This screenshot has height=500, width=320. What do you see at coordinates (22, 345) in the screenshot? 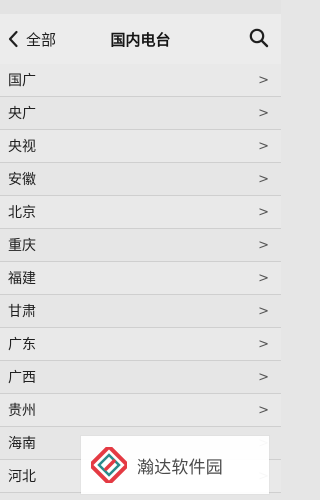
I see `list-item-label: 广东` at bounding box center [22, 345].